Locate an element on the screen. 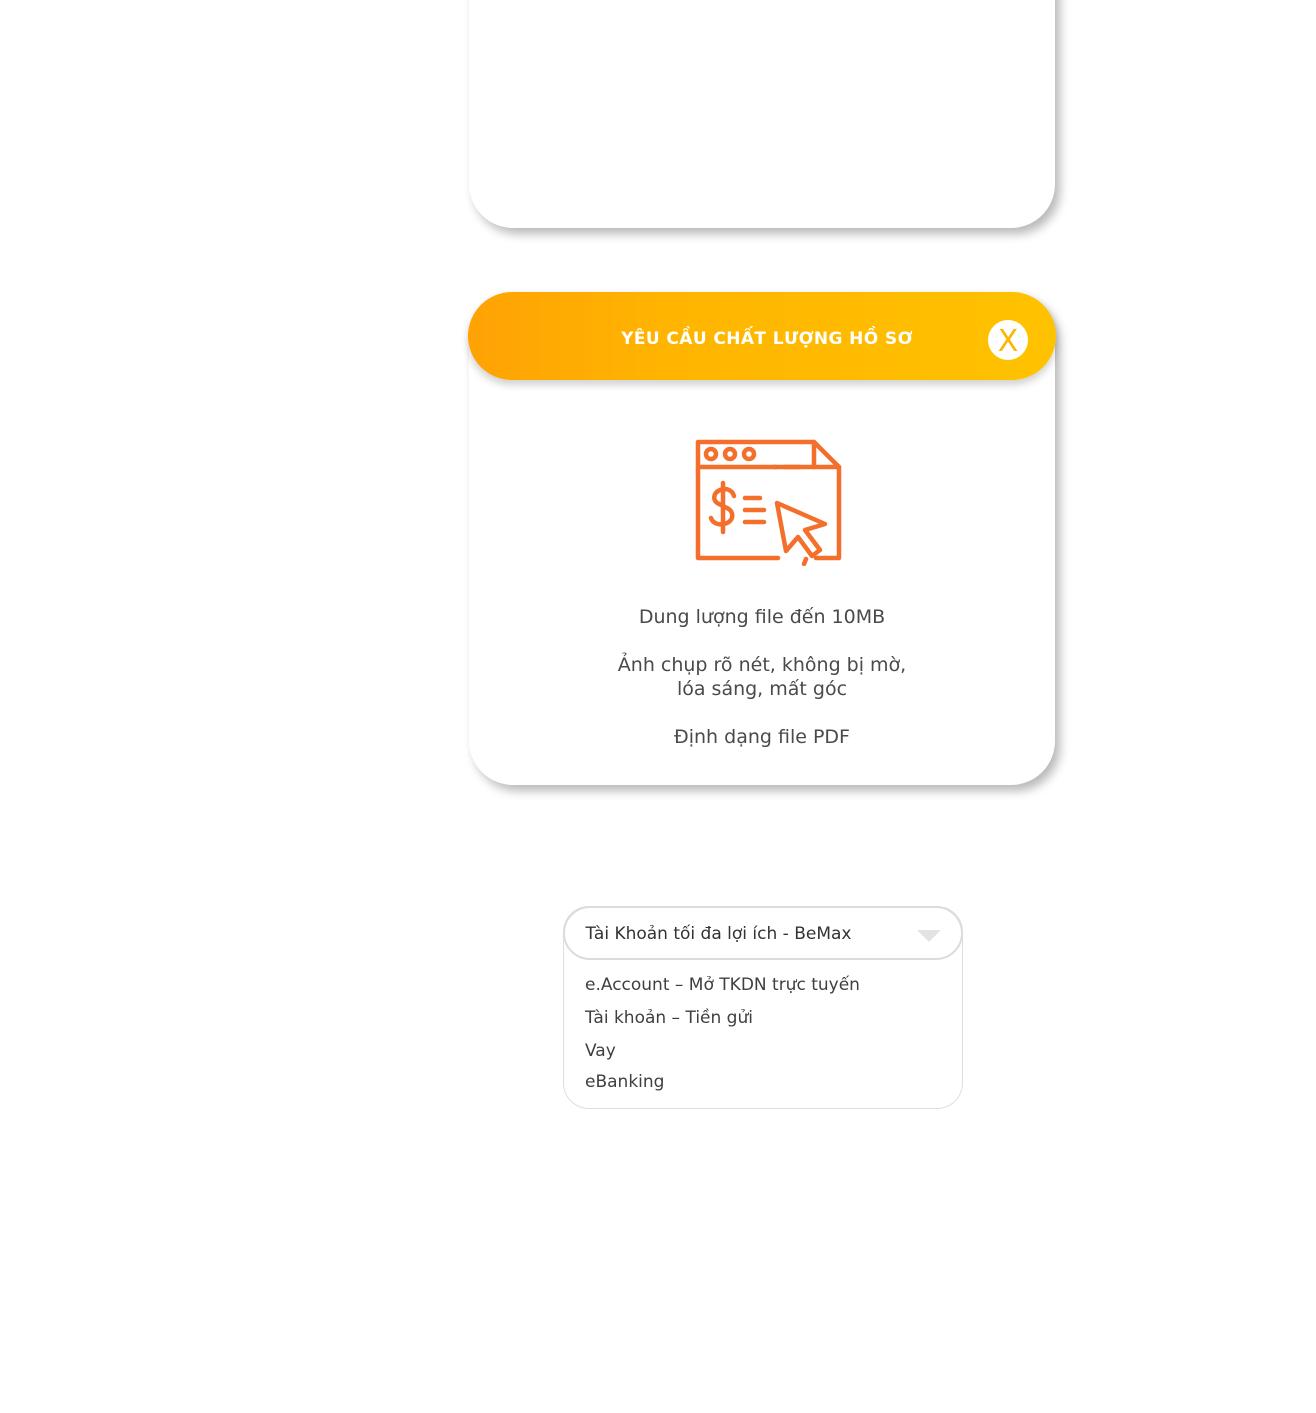  dropdown-selected-value: Tài Khoản tối đa lợi ích - BeMax is located at coordinates (762, 932).